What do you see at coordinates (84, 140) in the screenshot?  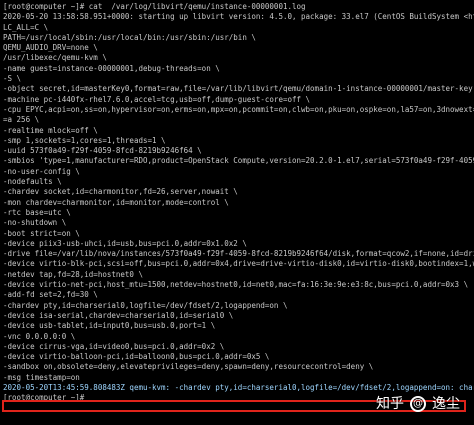 I see `log-line: -smp 1,sockets=1,cores=1,threads=1 \` at bounding box center [84, 140].